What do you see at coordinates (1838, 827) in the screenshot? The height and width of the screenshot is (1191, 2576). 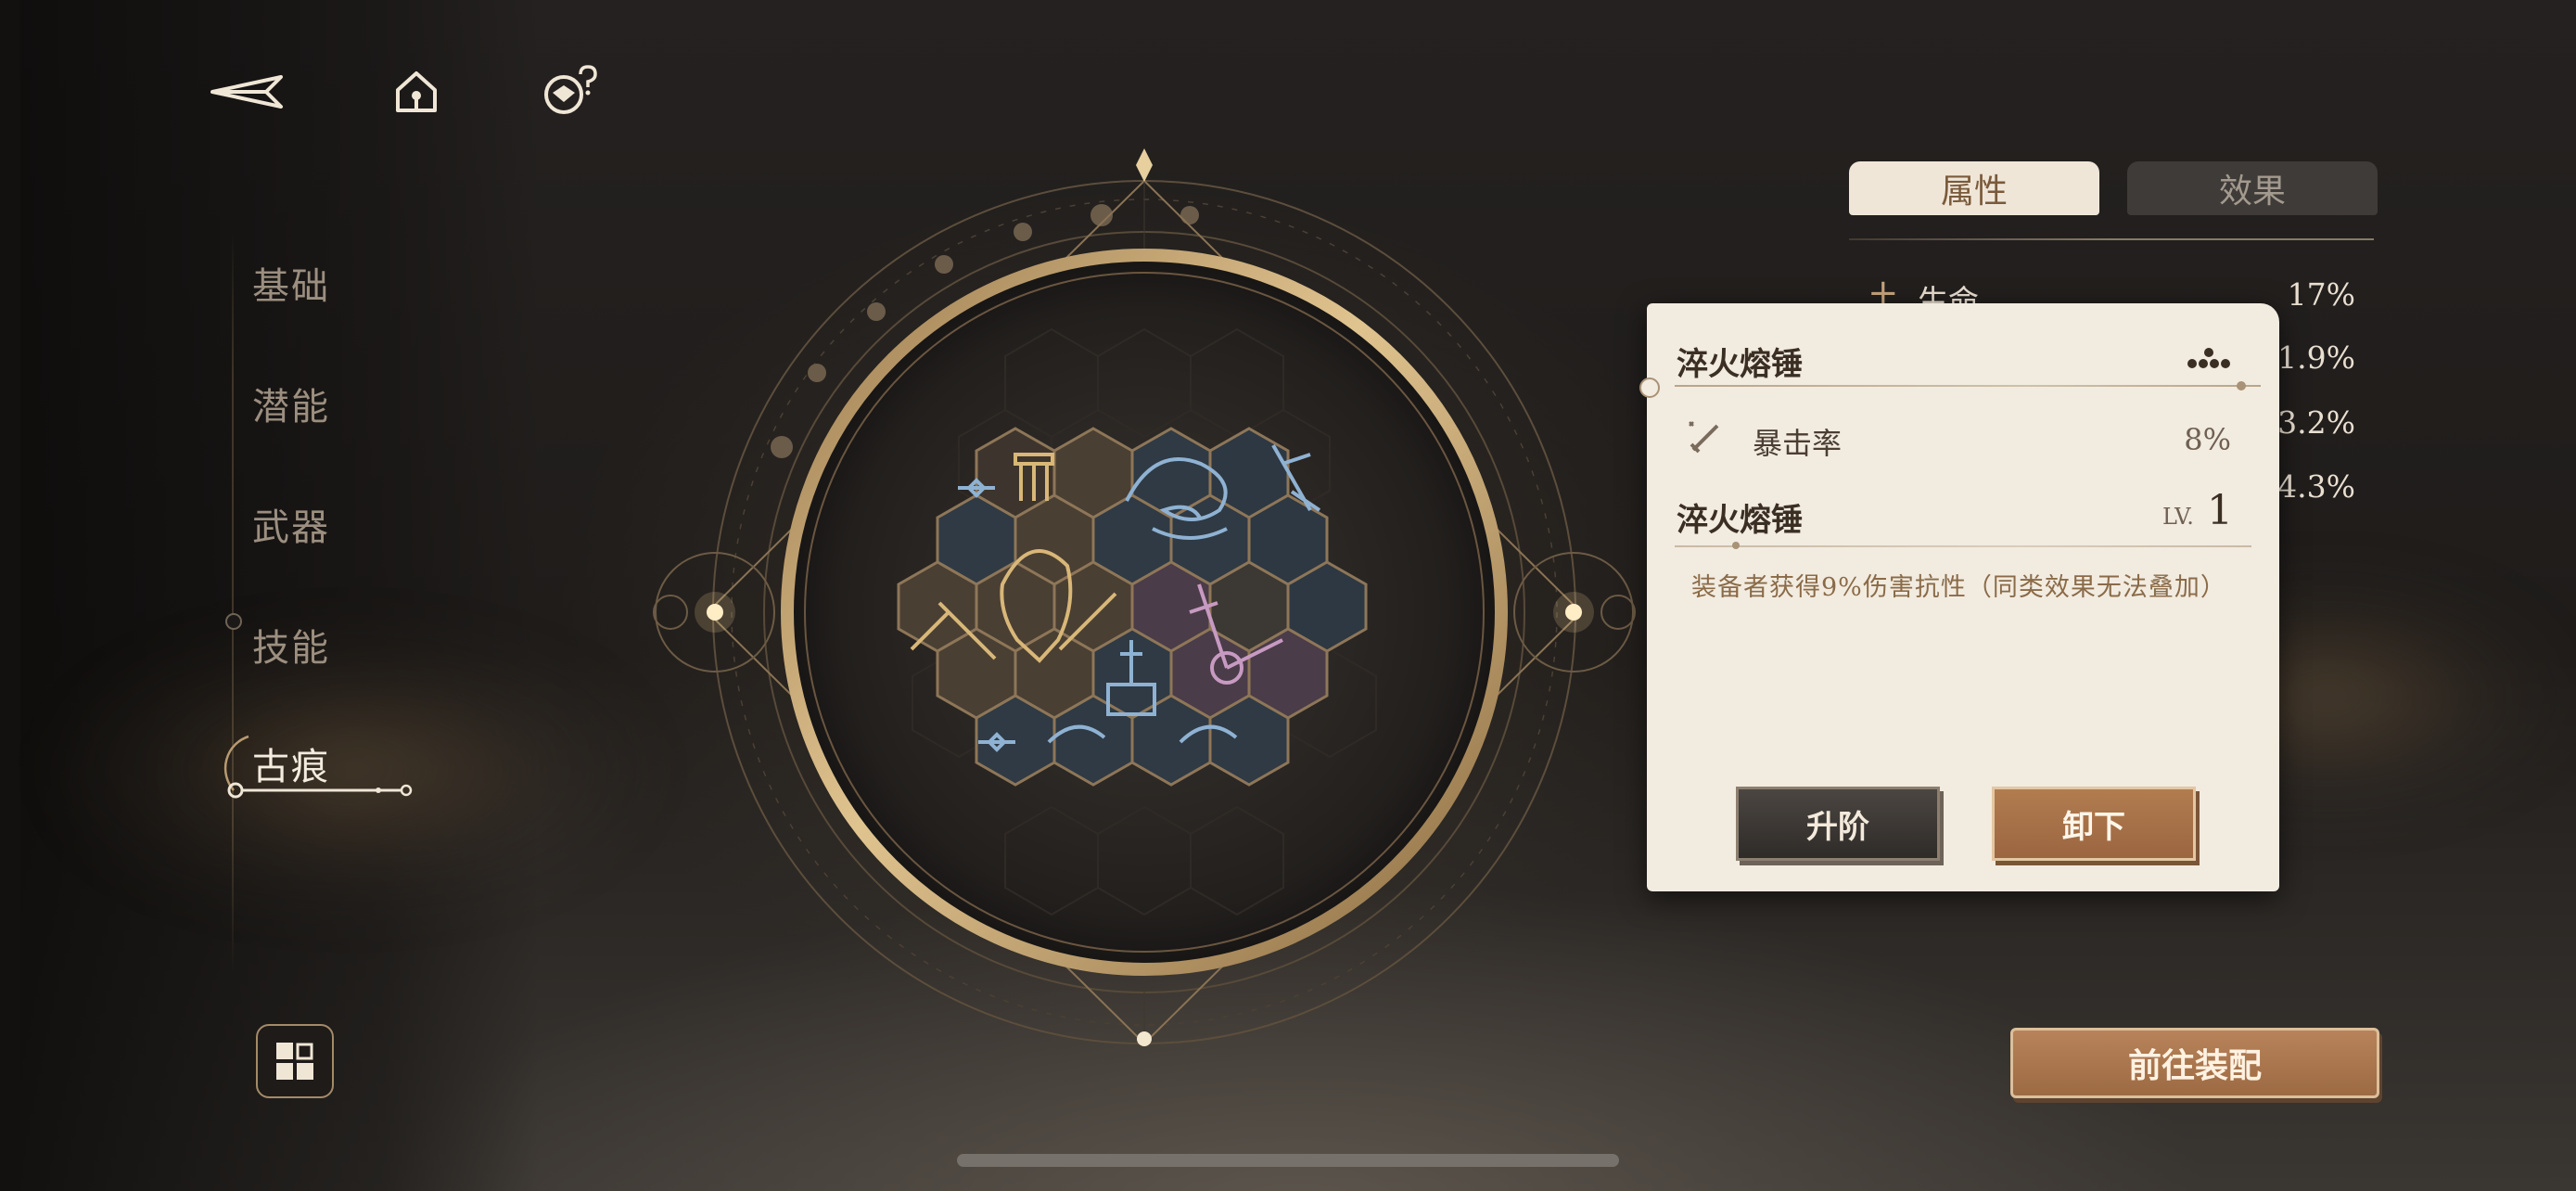 I see `button-label: 升阶` at bounding box center [1838, 827].